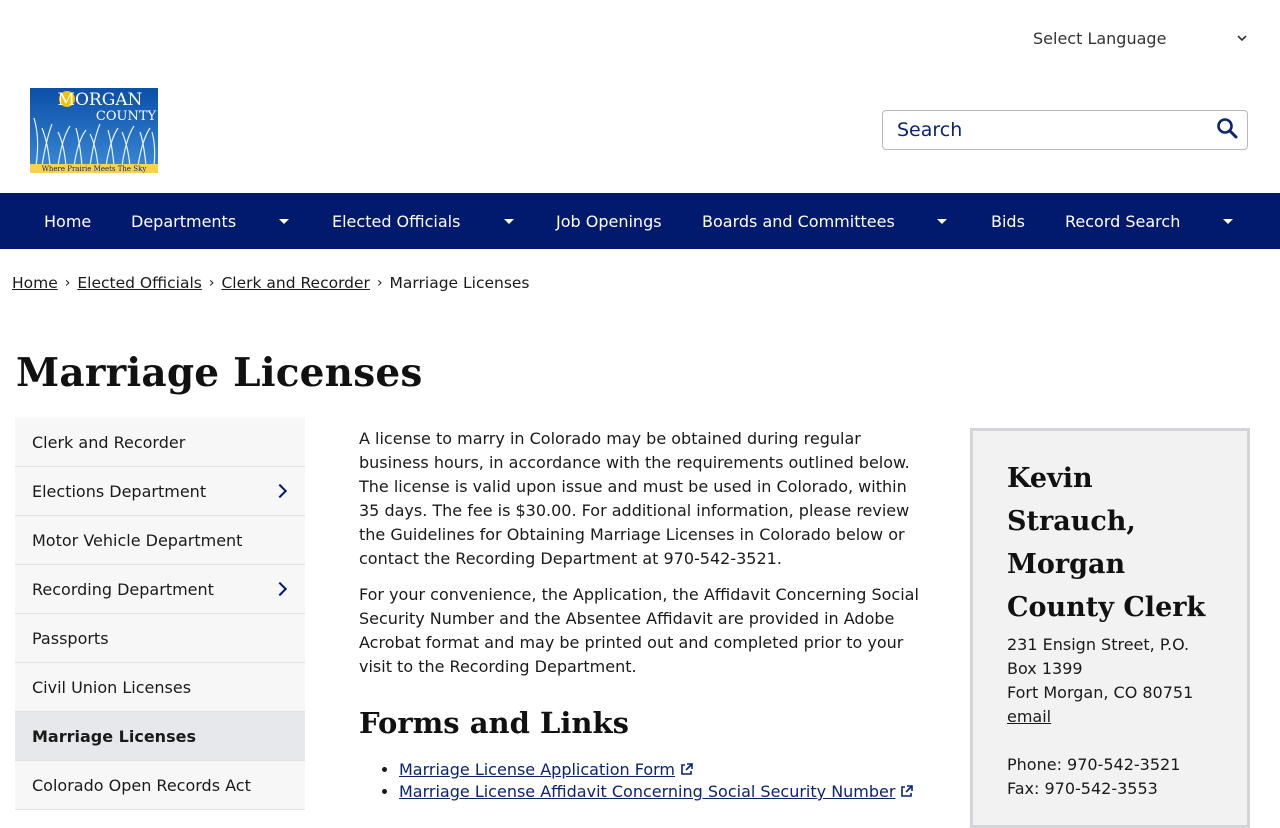 This screenshot has width=1280, height=828. Describe the element at coordinates (1228, 221) in the screenshot. I see `nav-record-search-caret-icon` at that location.